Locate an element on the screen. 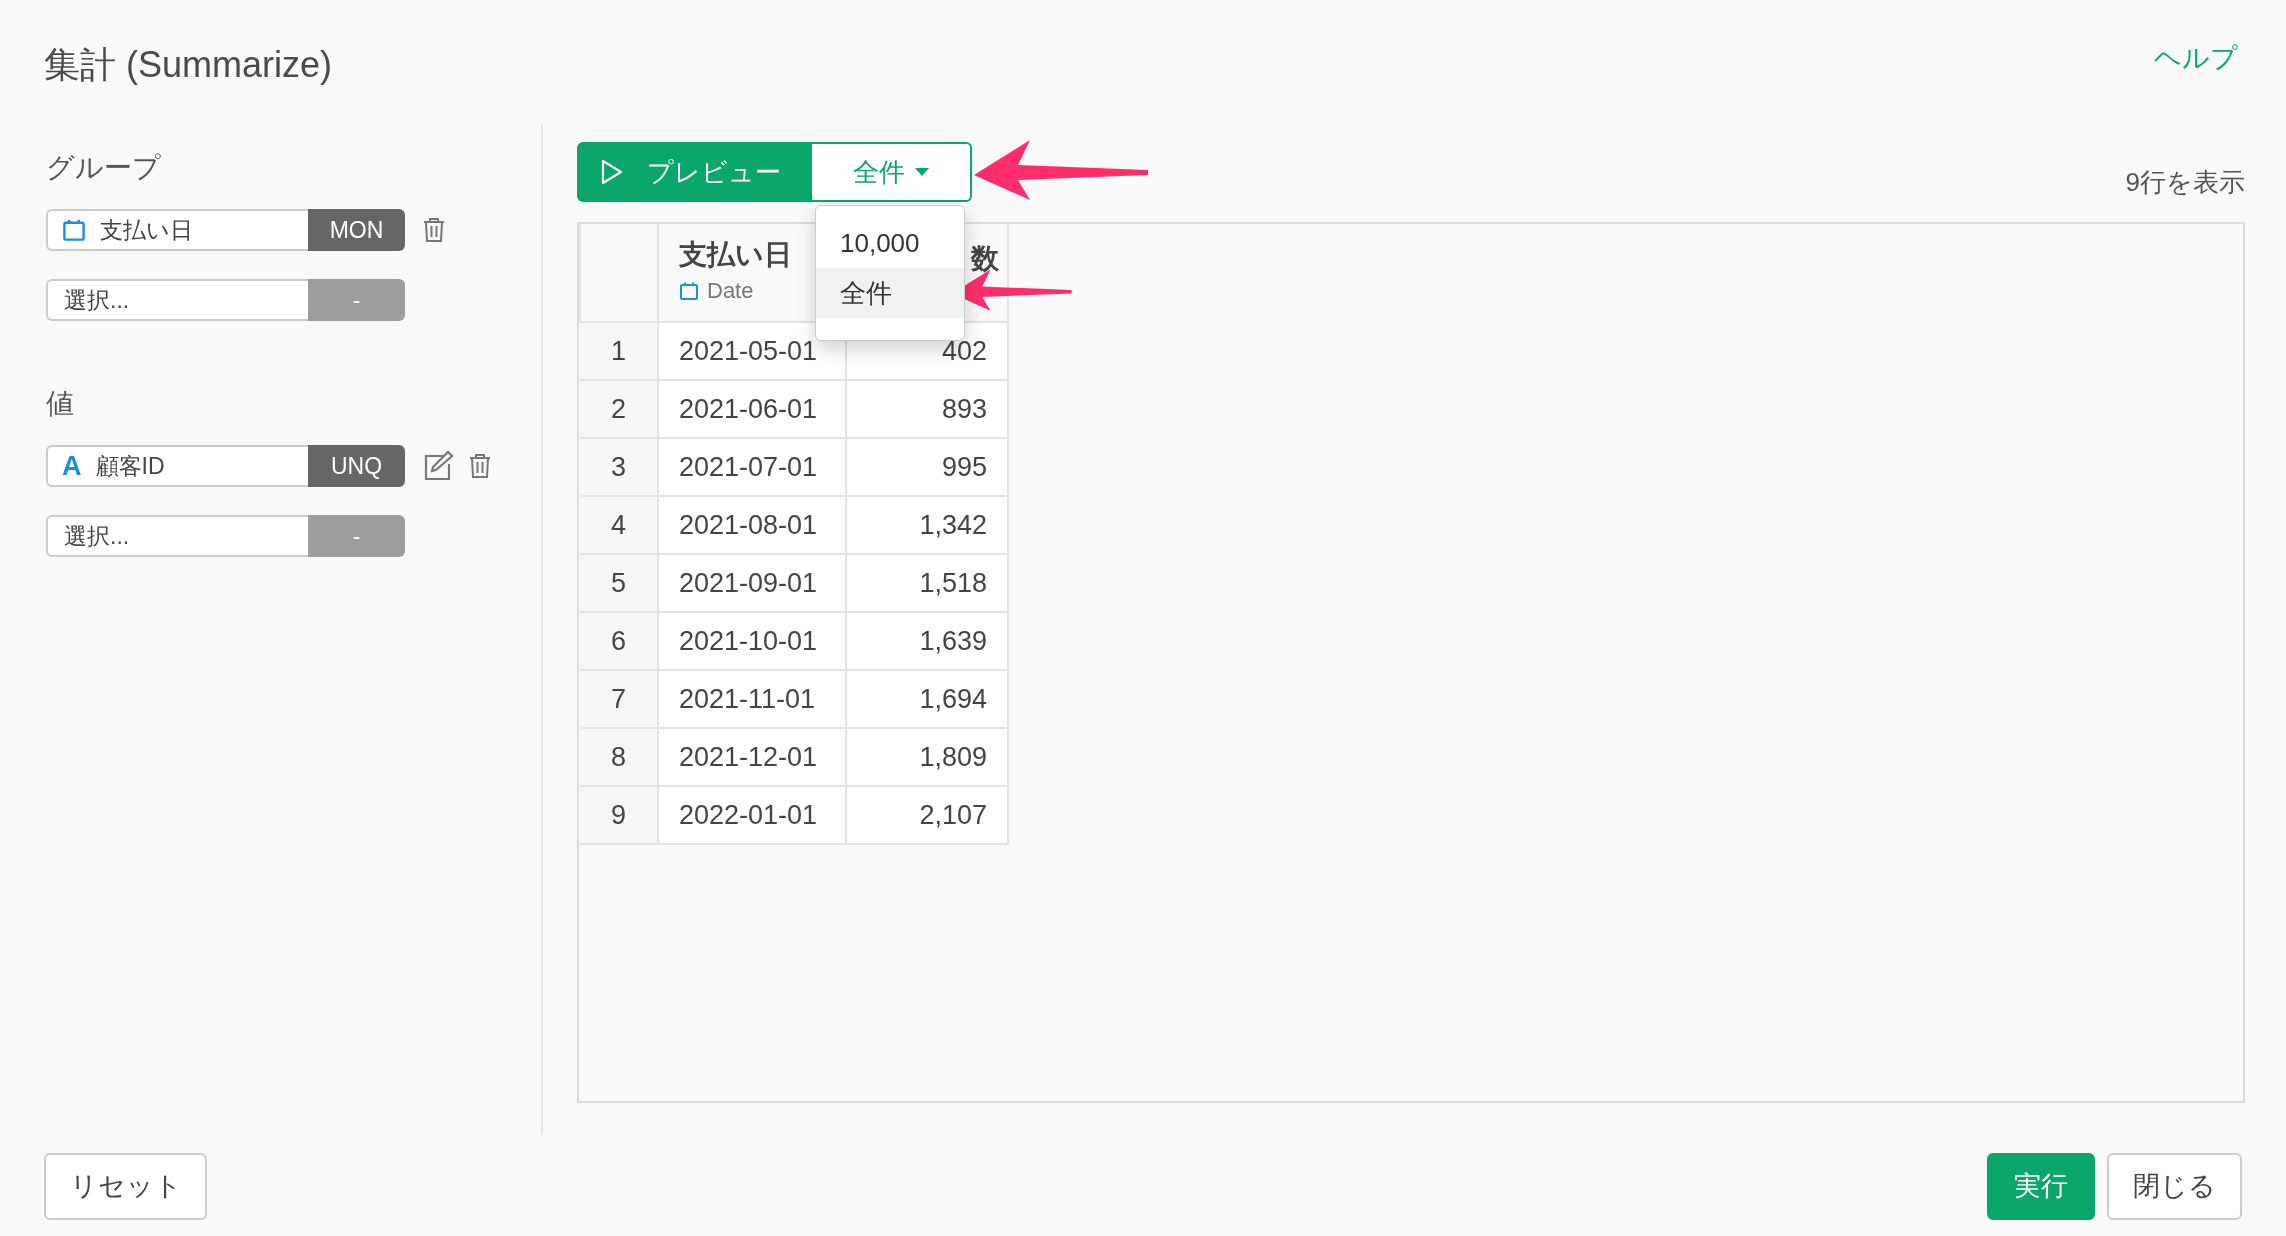 The image size is (2286, 1236). column-select: 支払い日 is located at coordinates (177, 230).